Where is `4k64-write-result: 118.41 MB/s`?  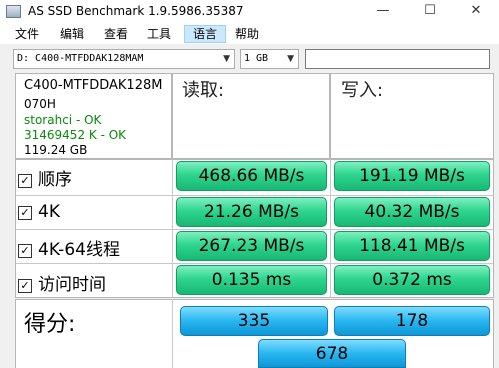 4k64-write-result: 118.41 MB/s is located at coordinates (412, 246).